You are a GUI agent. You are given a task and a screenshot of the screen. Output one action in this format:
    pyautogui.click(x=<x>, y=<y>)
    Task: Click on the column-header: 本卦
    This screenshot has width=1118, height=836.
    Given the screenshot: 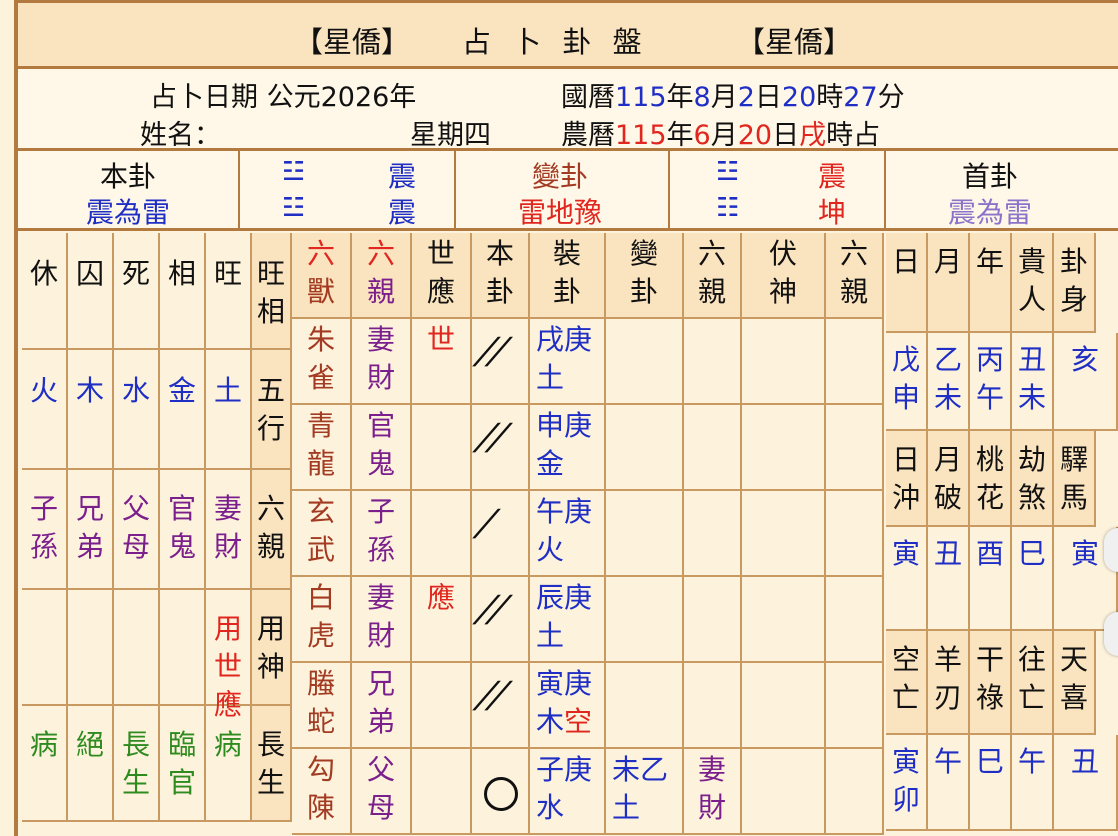 What is the action you would take?
    pyautogui.click(x=501, y=276)
    